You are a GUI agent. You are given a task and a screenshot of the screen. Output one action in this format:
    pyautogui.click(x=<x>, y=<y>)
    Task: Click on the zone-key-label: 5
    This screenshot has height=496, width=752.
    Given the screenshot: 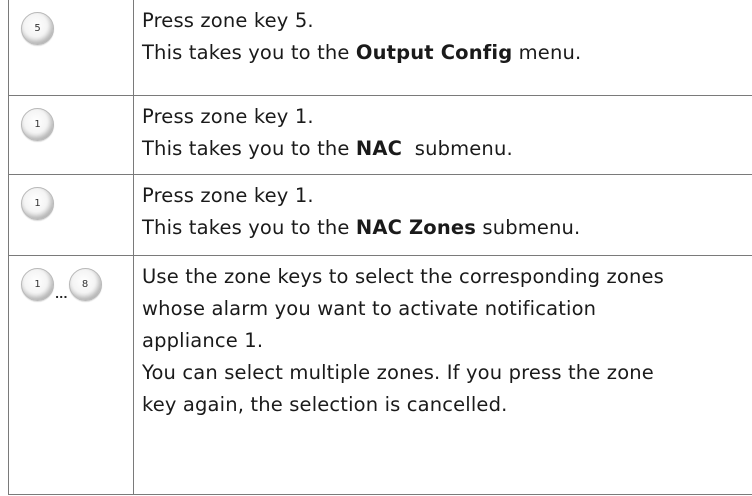 What is the action you would take?
    pyautogui.click(x=37, y=28)
    